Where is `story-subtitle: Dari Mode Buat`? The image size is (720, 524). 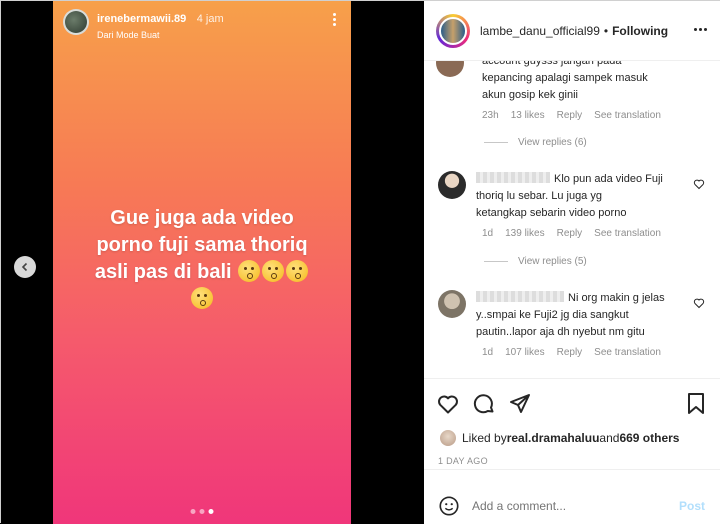
story-subtitle: Dari Mode Buat is located at coordinates (128, 35).